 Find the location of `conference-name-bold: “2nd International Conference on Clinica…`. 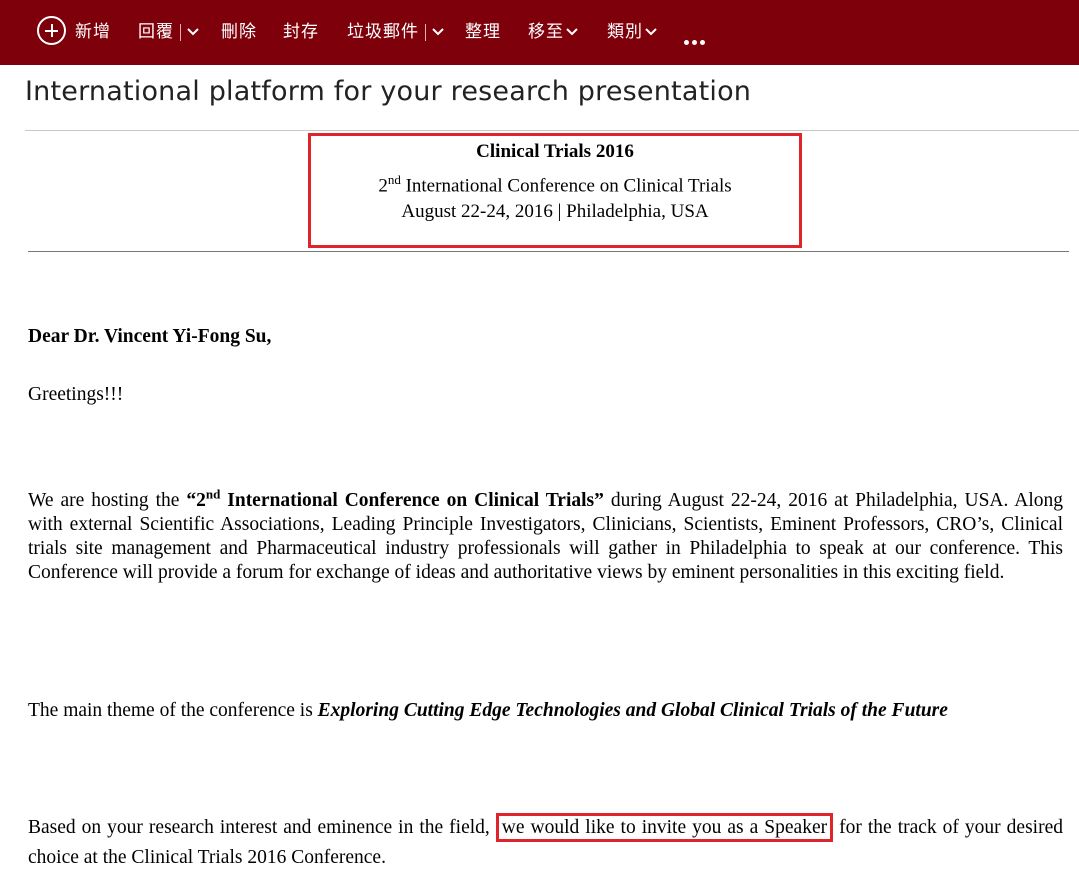

conference-name-bold: “2nd International Conference on Clinica… is located at coordinates (395, 499).